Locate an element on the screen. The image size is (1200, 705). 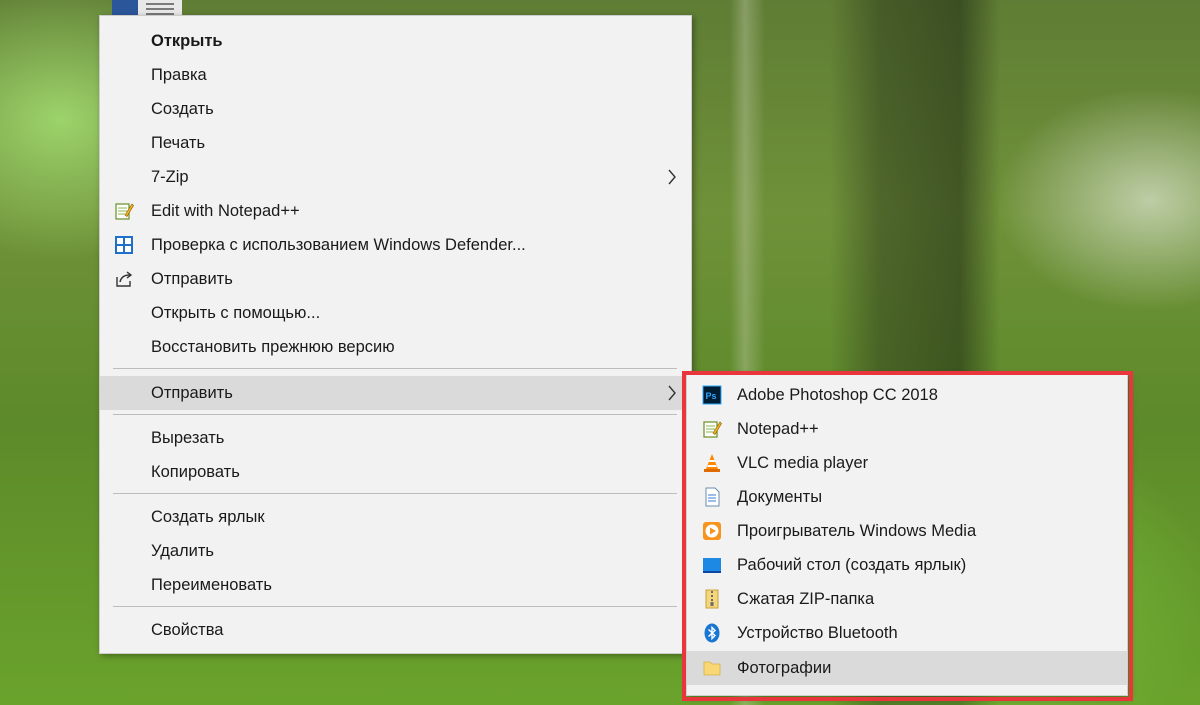
vlc-cone-icon is located at coordinates (712, 463).